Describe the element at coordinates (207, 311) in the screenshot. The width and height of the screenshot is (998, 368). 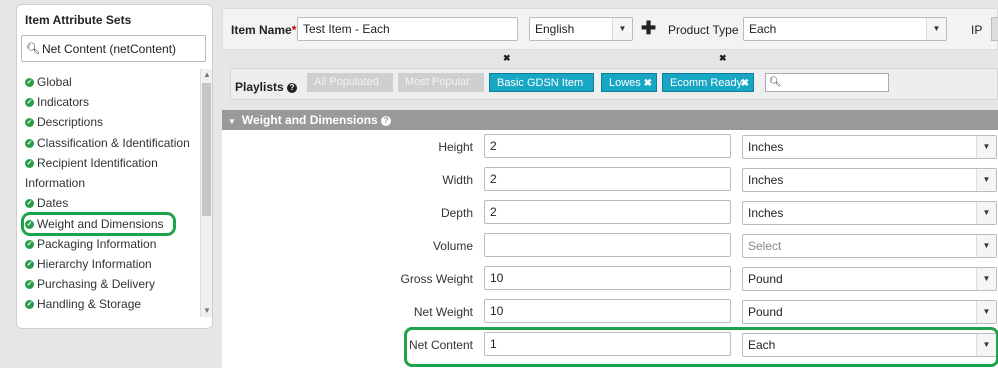
I see `scroll-down-icon: ▼` at that location.